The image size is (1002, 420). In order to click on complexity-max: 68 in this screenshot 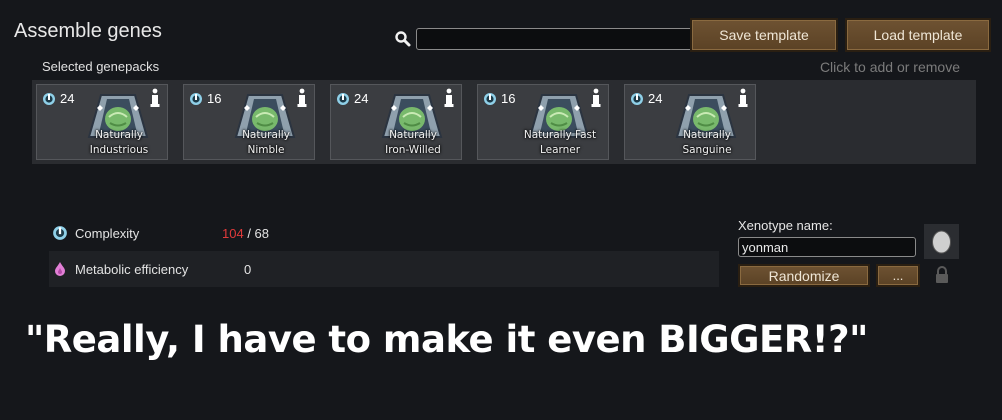, I will do `click(262, 233)`.